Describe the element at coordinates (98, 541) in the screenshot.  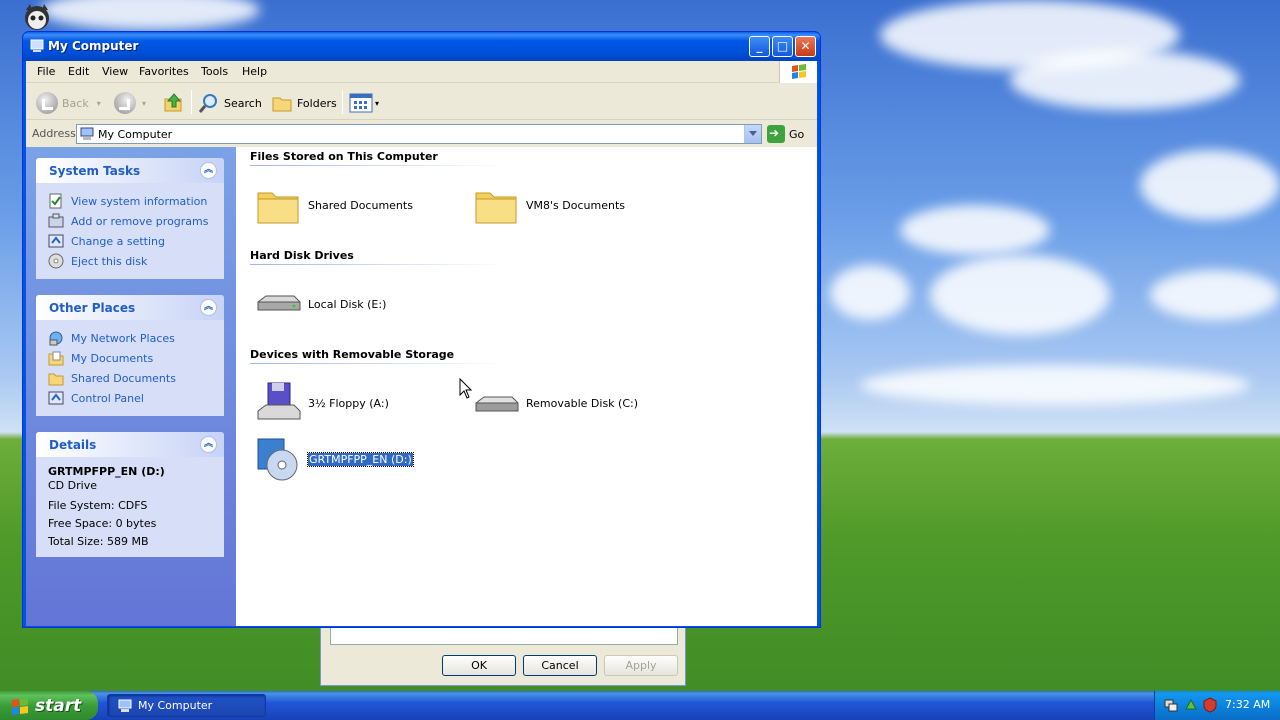
I see `details-total-size: Total Size: 589 MB` at that location.